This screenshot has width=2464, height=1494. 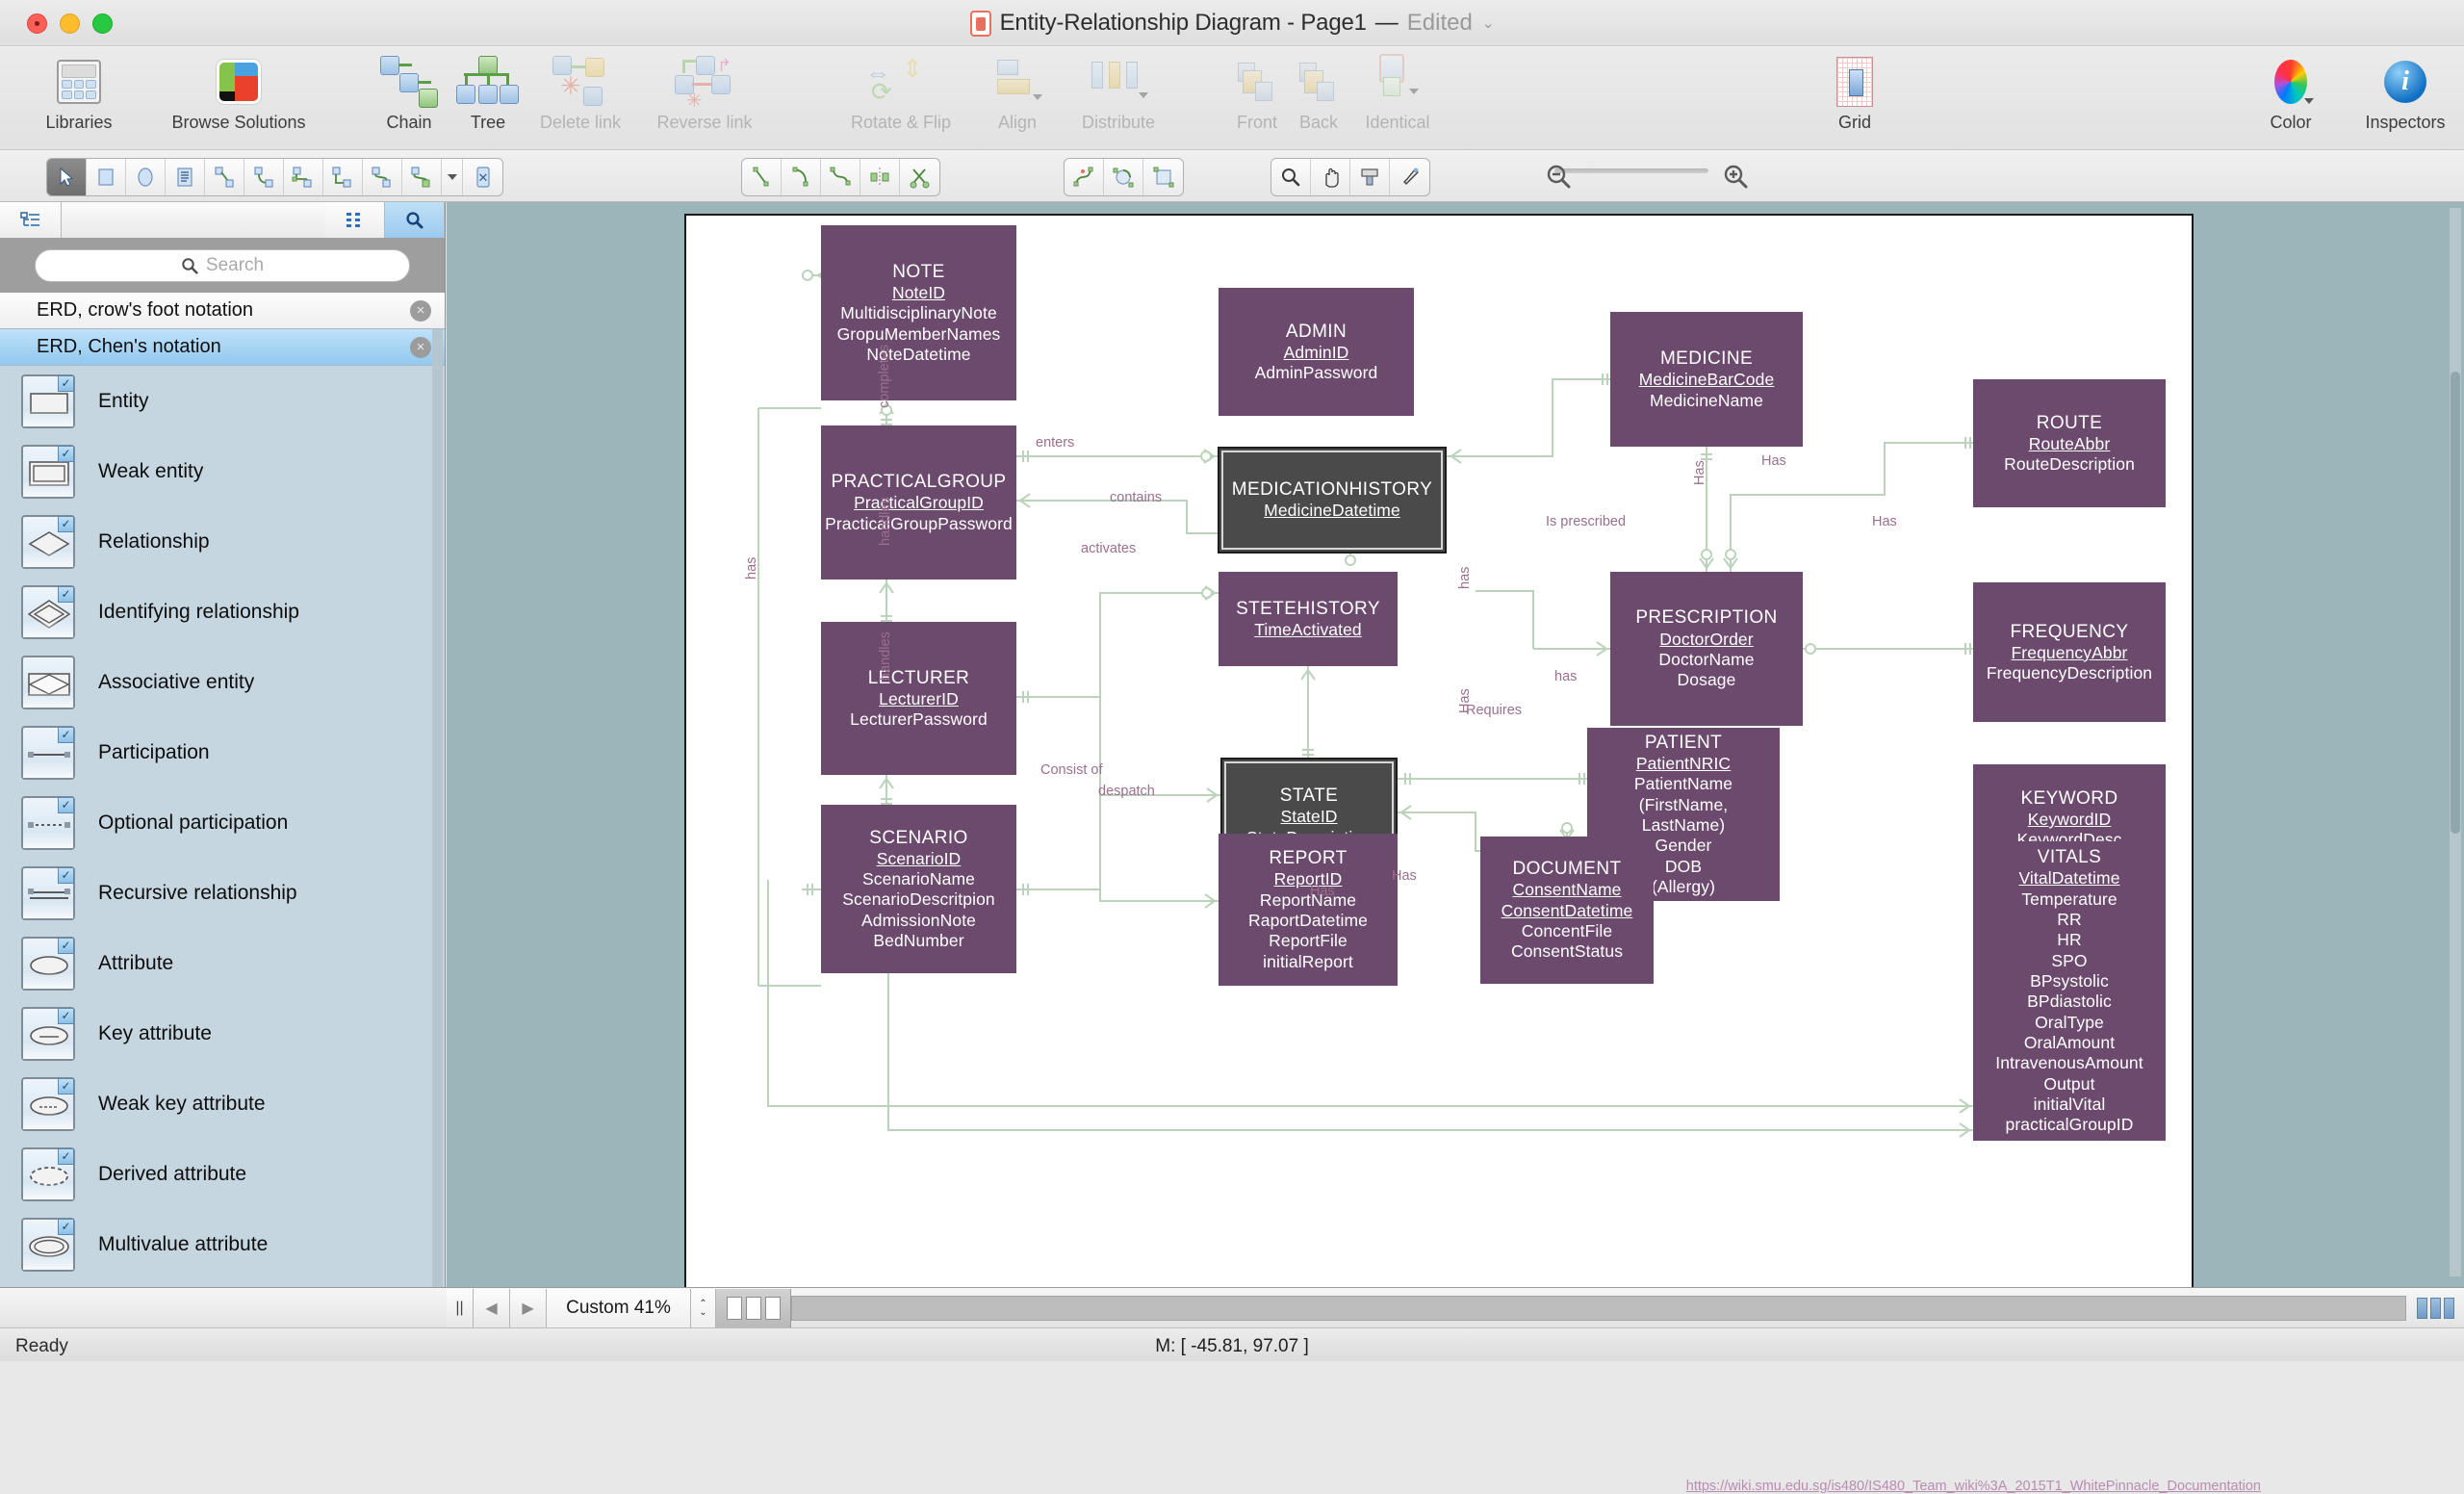 What do you see at coordinates (48, 1174) in the screenshot?
I see `derived-attribute-shape-icon: ✓` at bounding box center [48, 1174].